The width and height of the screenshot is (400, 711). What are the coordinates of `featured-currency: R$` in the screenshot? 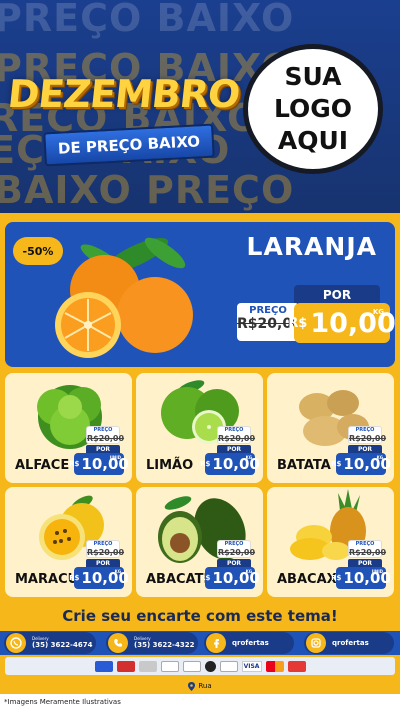 It's located at (298, 323).